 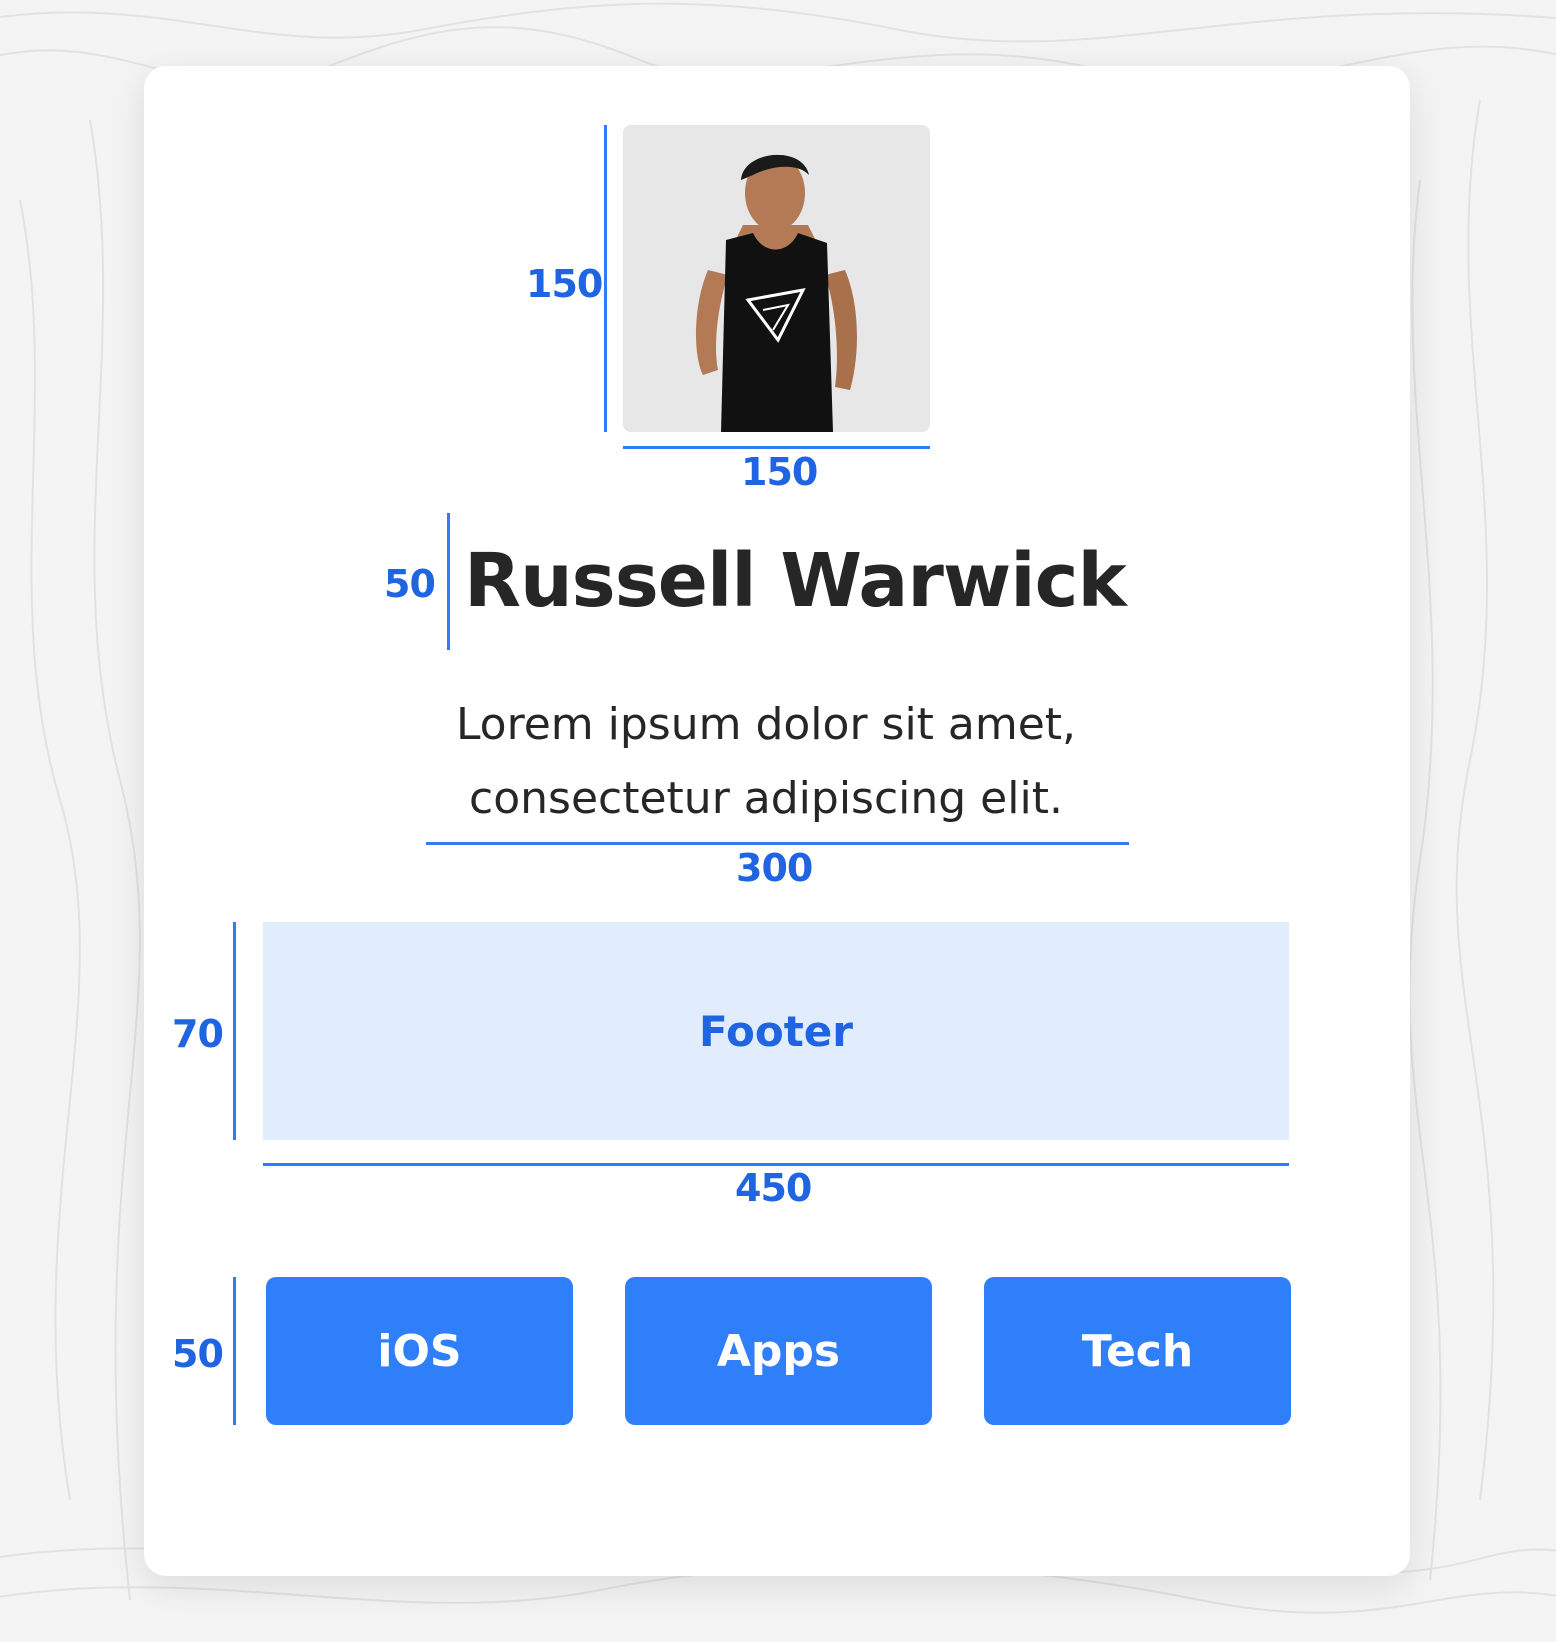 What do you see at coordinates (448, 581) in the screenshot?
I see `name-height-marker` at bounding box center [448, 581].